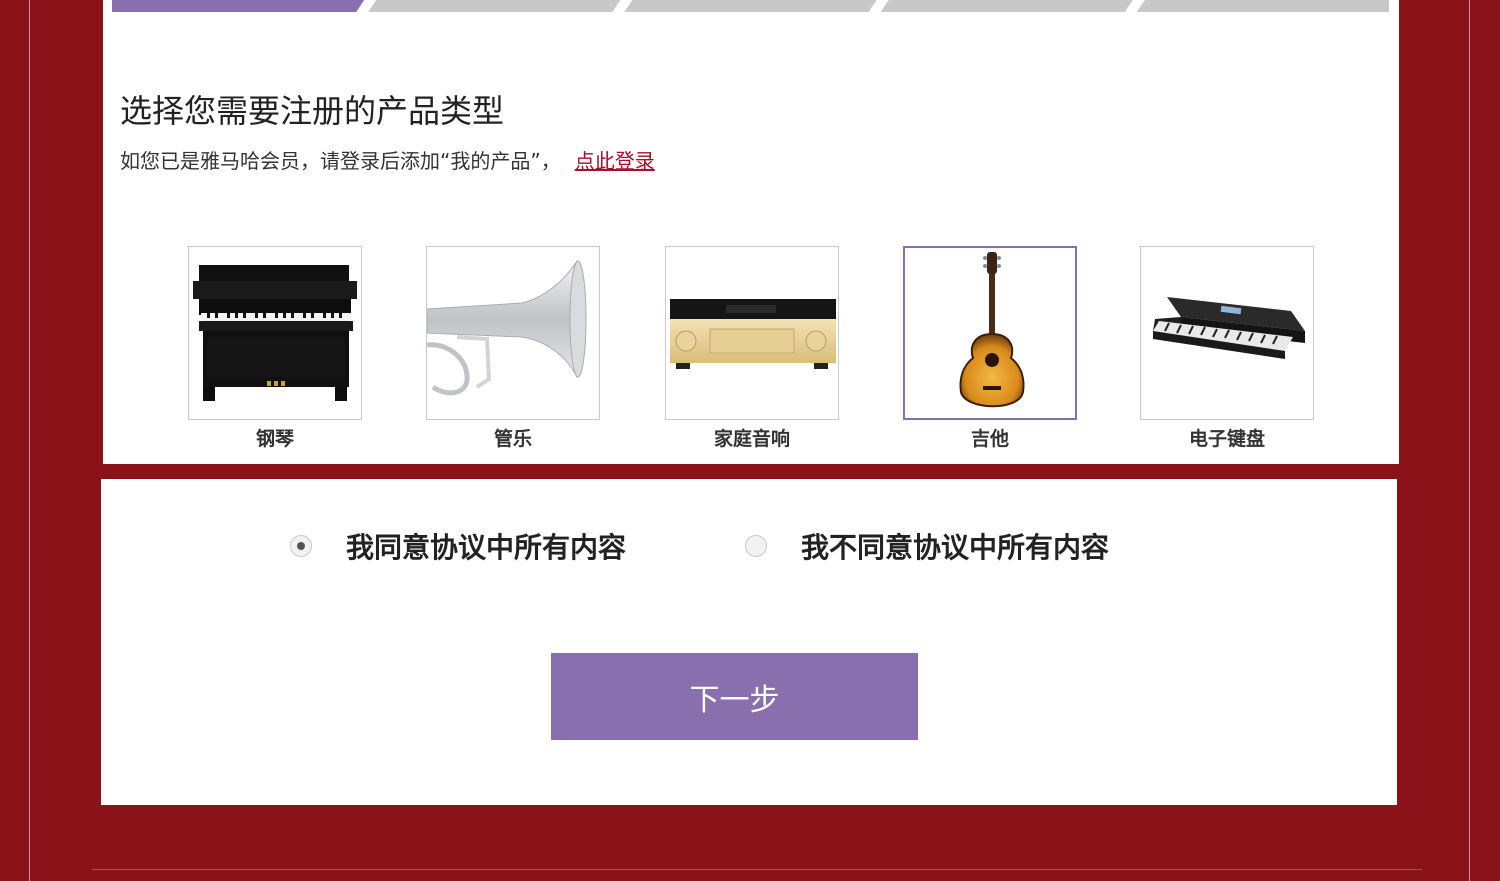 This screenshot has height=881, width=1500. What do you see at coordinates (734, 696) in the screenshot?
I see `next-step-button: 下一步` at bounding box center [734, 696].